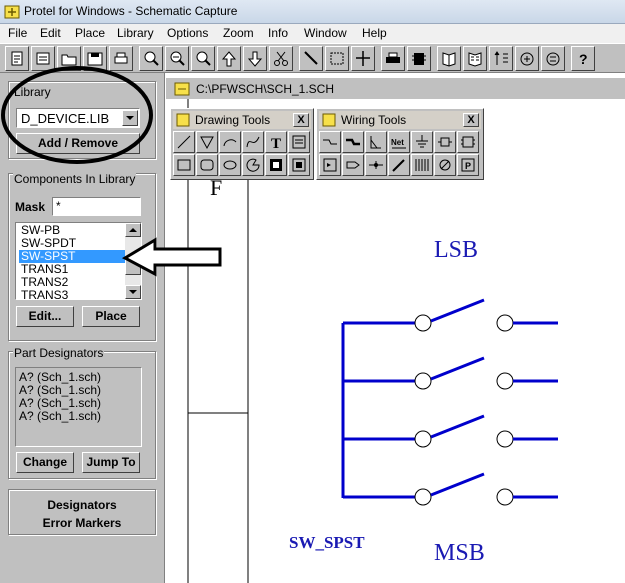  Describe the element at coordinates (75, 179) in the screenshot. I see `components-group-label: Components In Library` at that location.